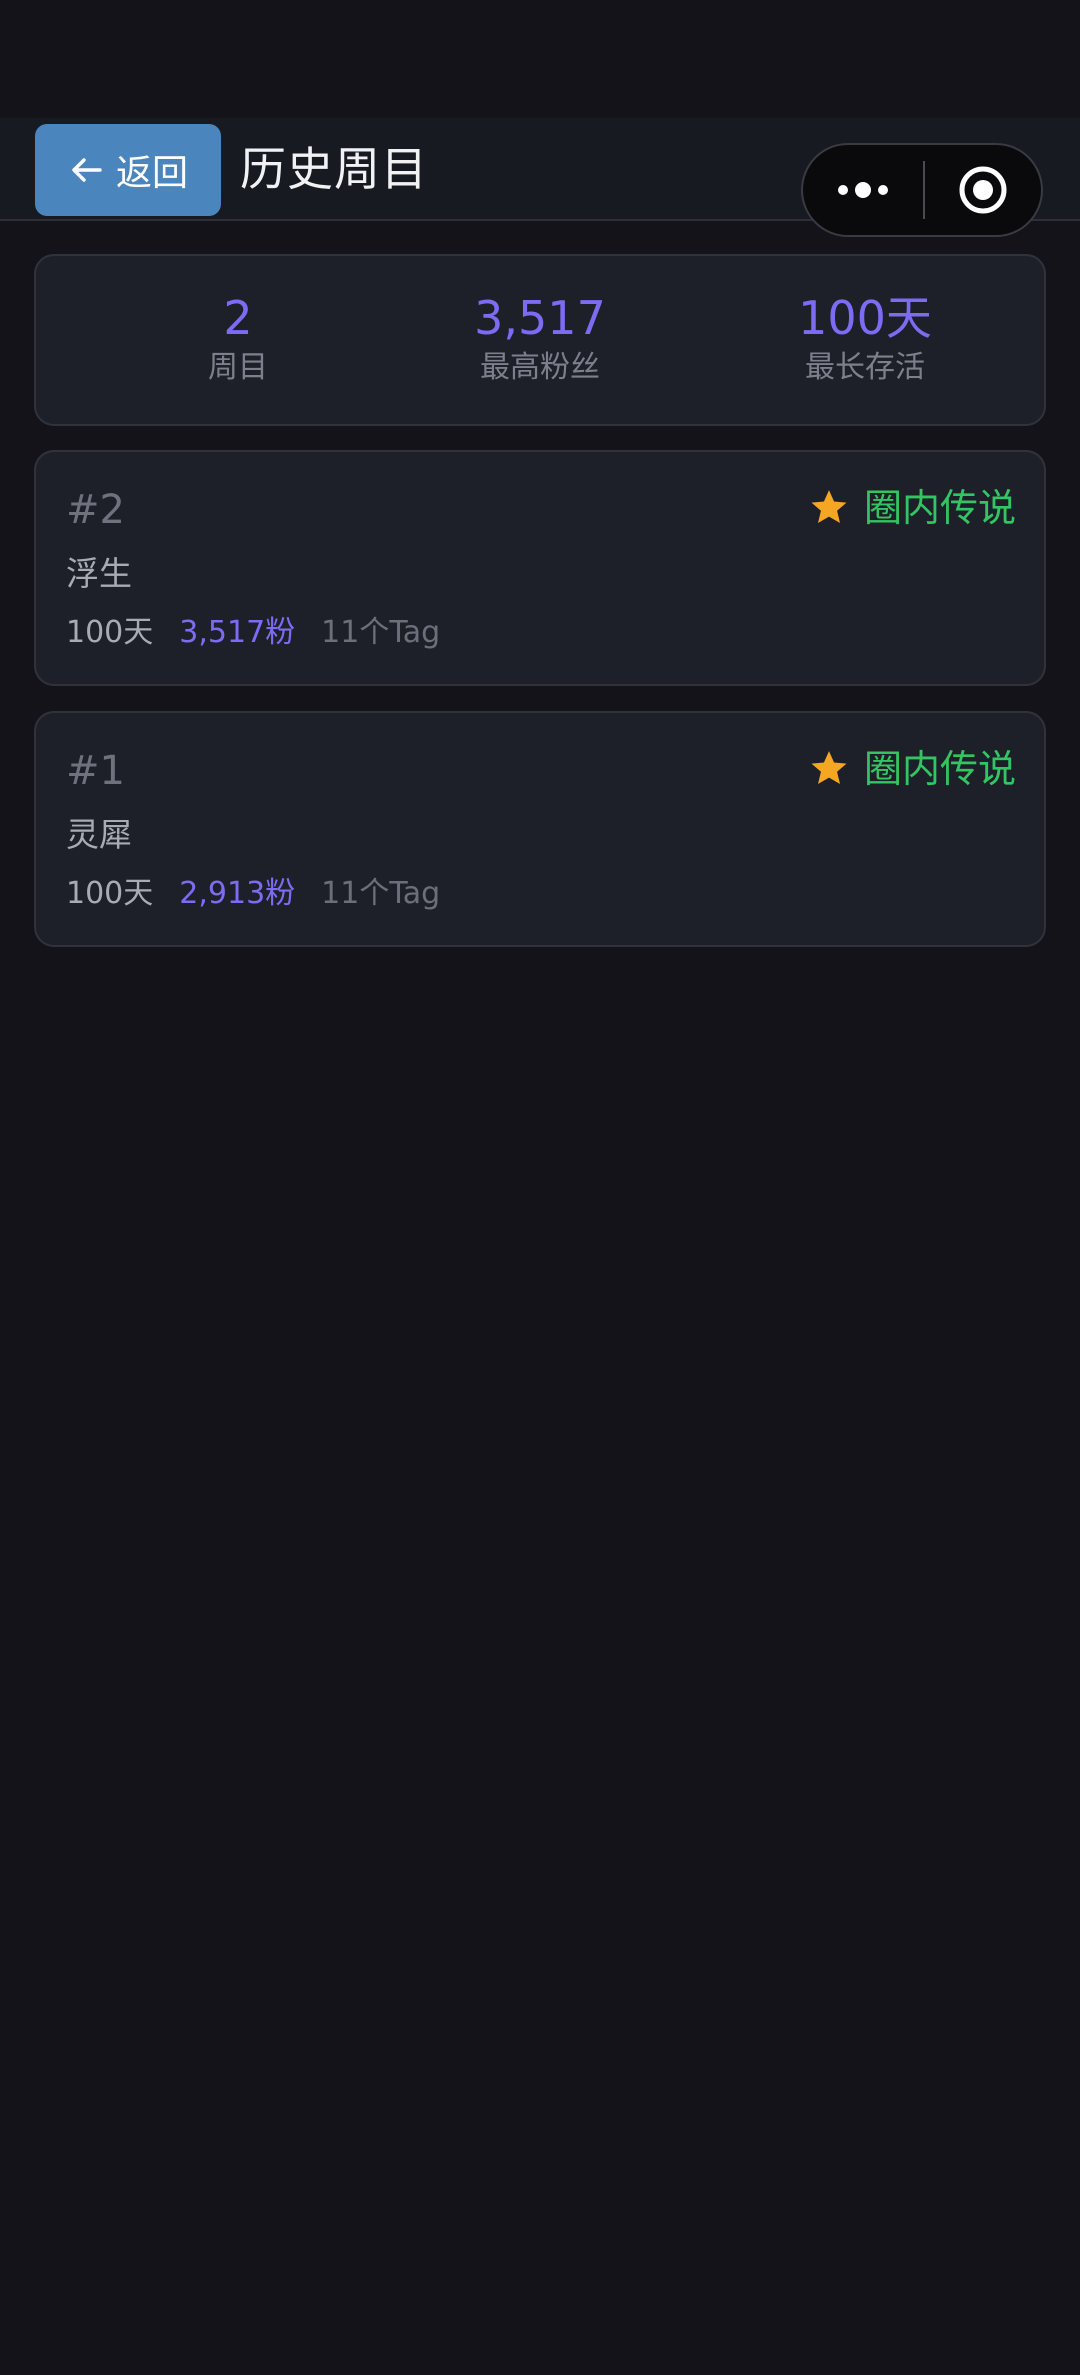 The height and width of the screenshot is (2375, 1080). Describe the element at coordinates (238, 318) in the screenshot. I see `stat-runs-value: 2` at that location.